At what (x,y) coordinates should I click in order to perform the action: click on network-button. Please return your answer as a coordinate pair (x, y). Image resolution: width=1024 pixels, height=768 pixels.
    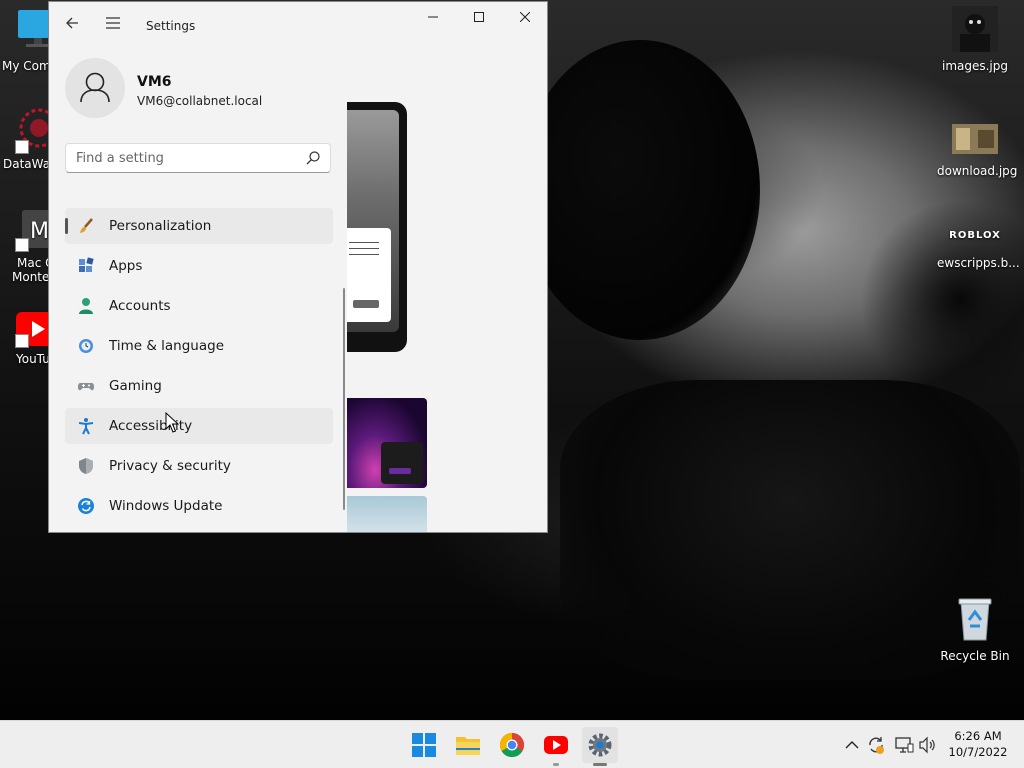
    Looking at the image, I should click on (904, 745).